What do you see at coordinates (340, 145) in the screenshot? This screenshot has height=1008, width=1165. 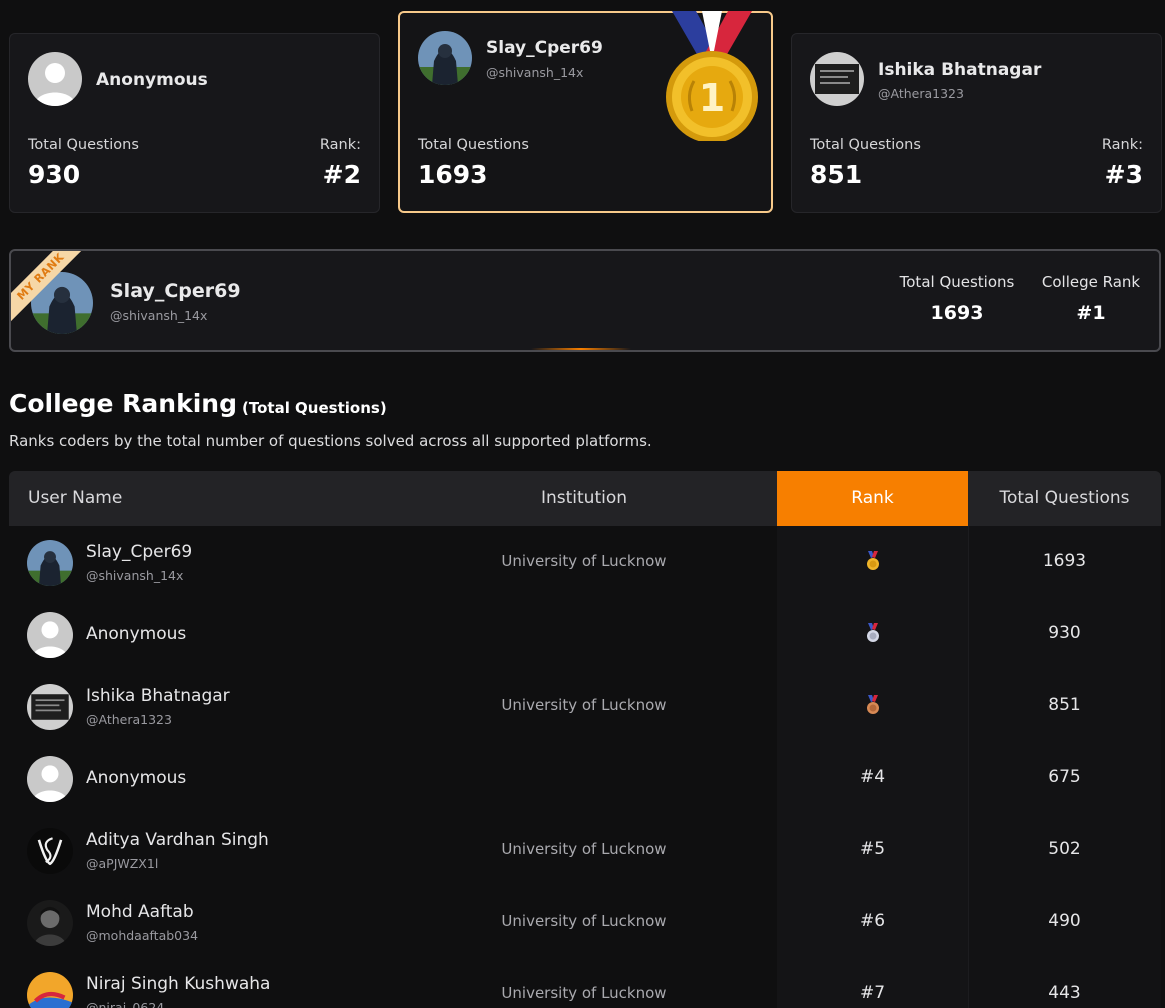 I see `podium-second-rank-label: Rank:` at bounding box center [340, 145].